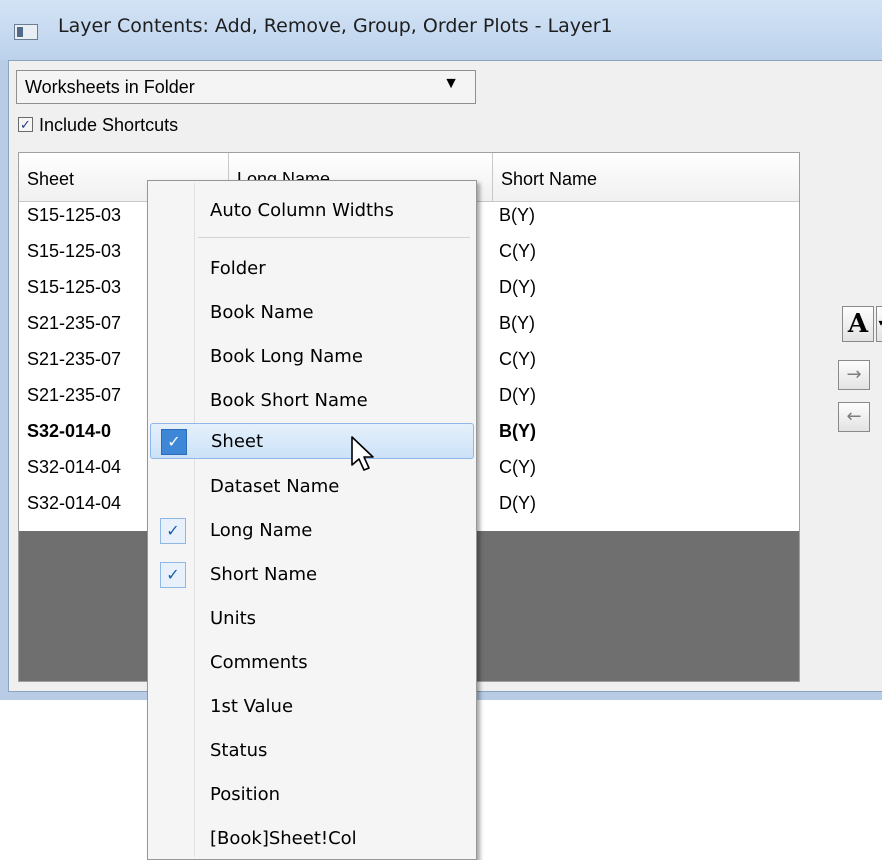  What do you see at coordinates (110, 87) in the screenshot?
I see `source-dropdown-value: Worksheets in Folder` at bounding box center [110, 87].